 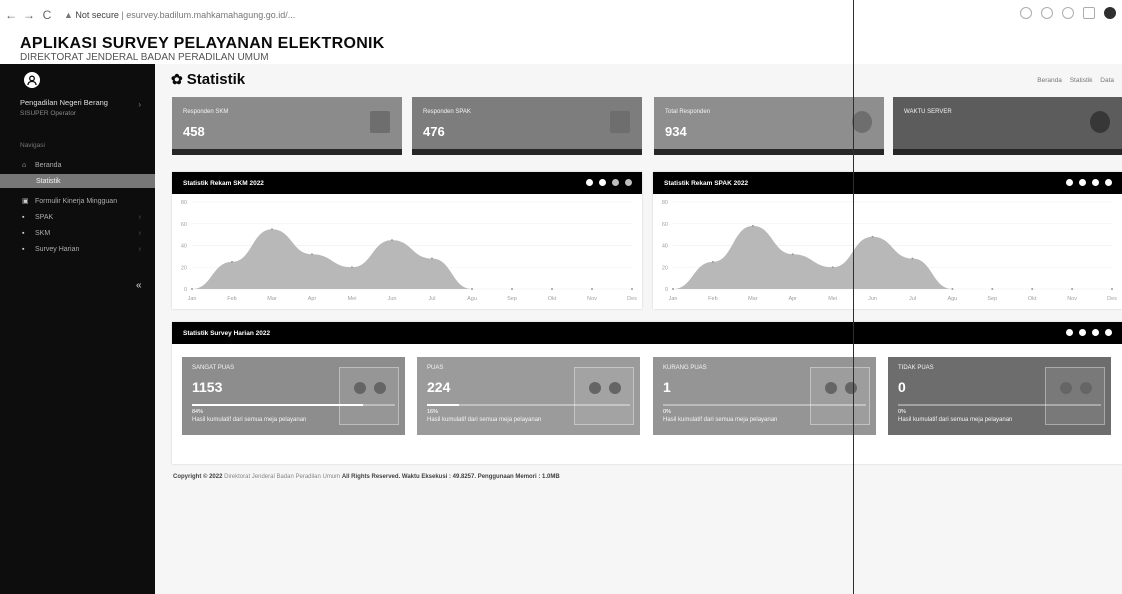 I want to click on sidebar-item-spak: ▪ SPAK ›, so click(x=77, y=217).